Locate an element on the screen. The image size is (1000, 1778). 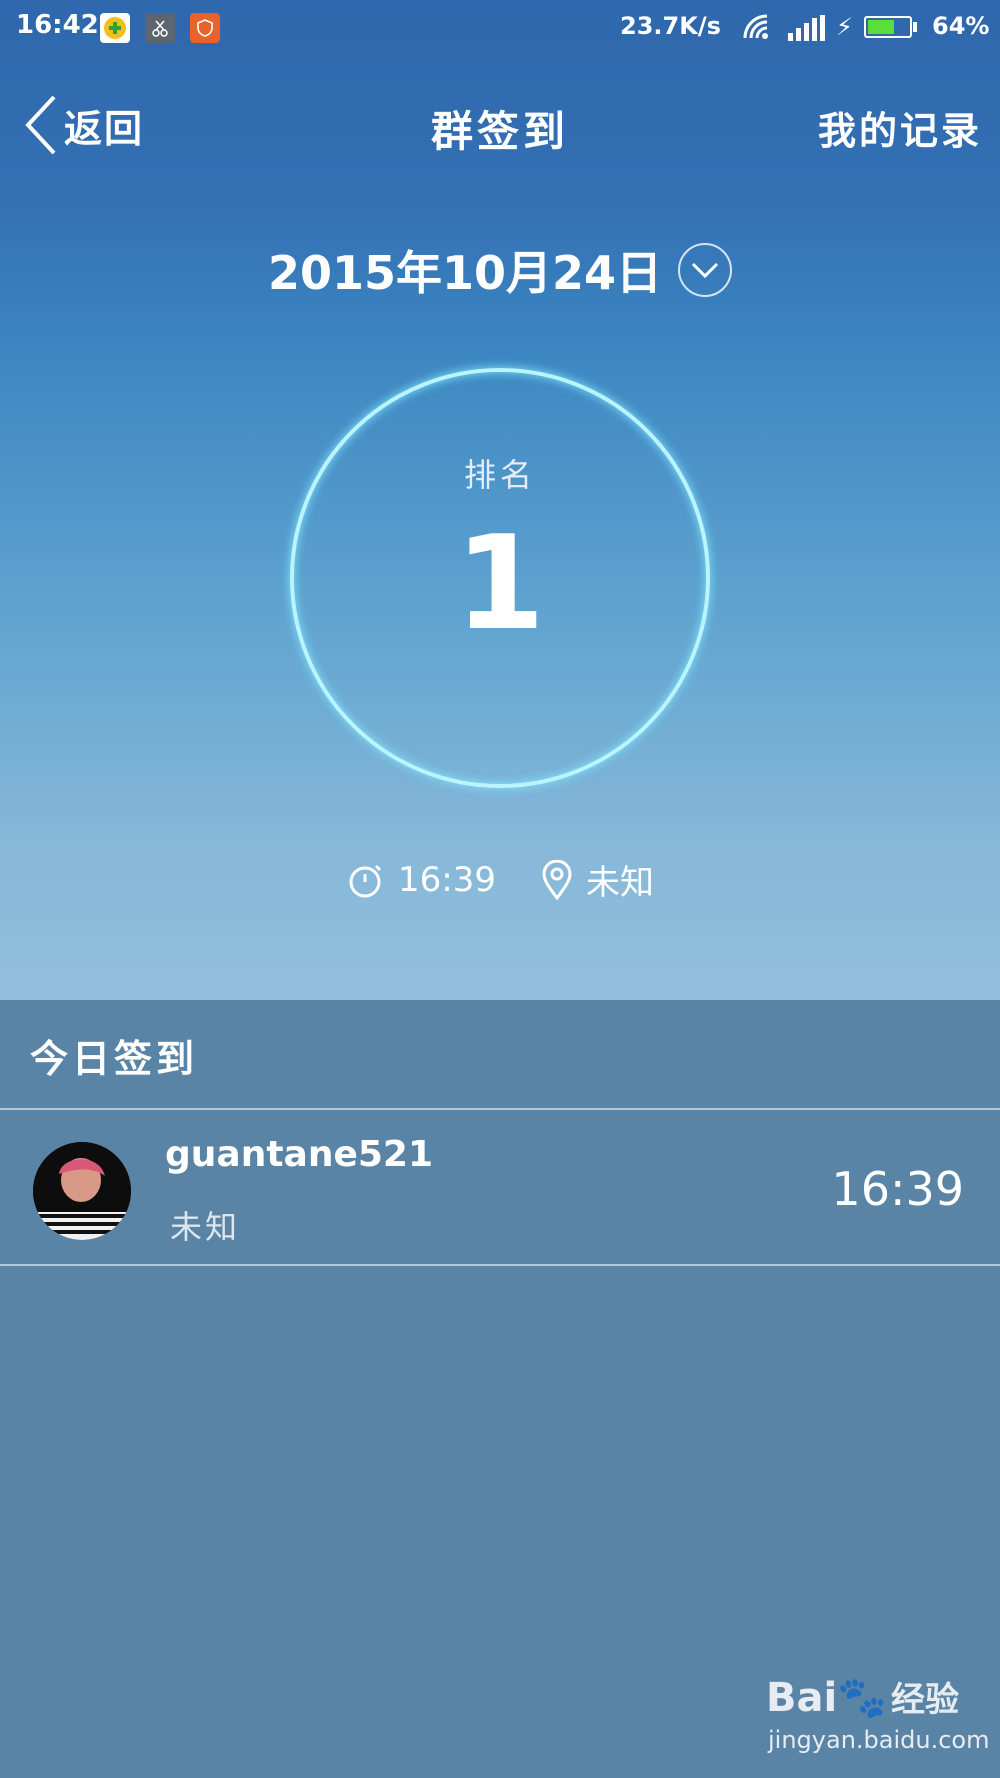
watermark-domain: jingyan.baidu.com is located at coordinates (879, 1740).